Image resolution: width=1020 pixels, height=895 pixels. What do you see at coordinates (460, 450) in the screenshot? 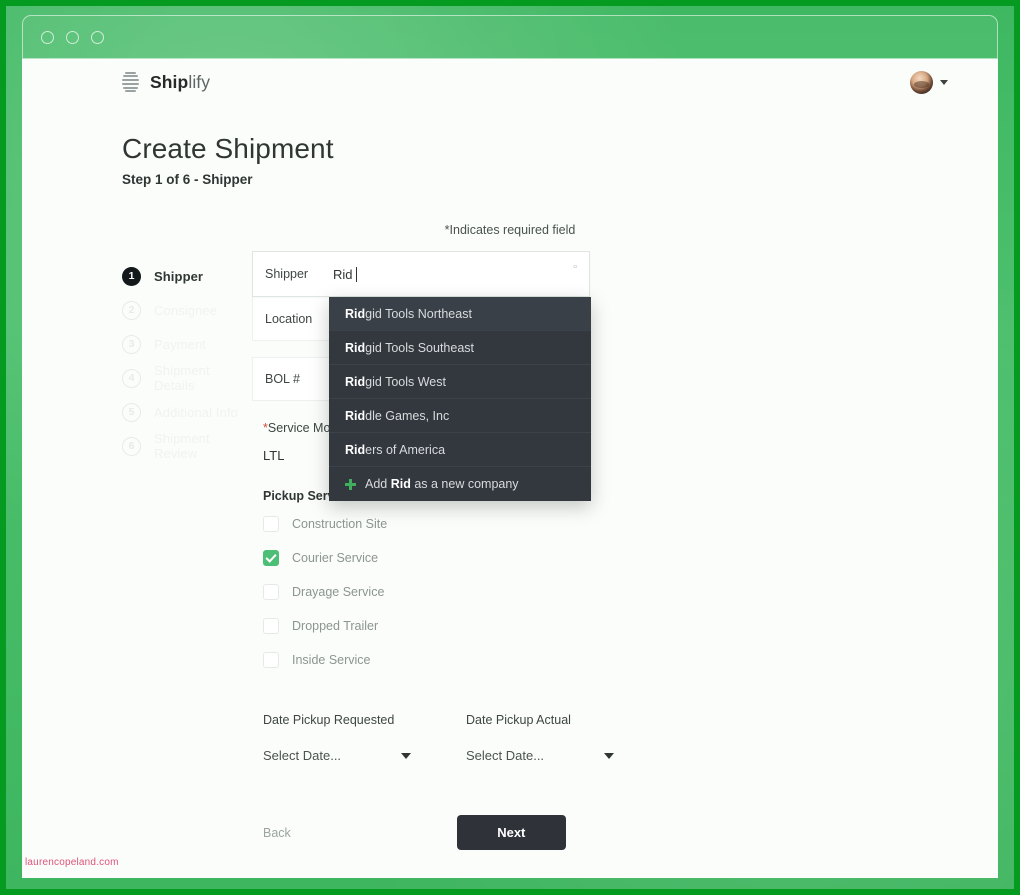
I see `autocomplete-option-5: Rid ers of America` at bounding box center [460, 450].